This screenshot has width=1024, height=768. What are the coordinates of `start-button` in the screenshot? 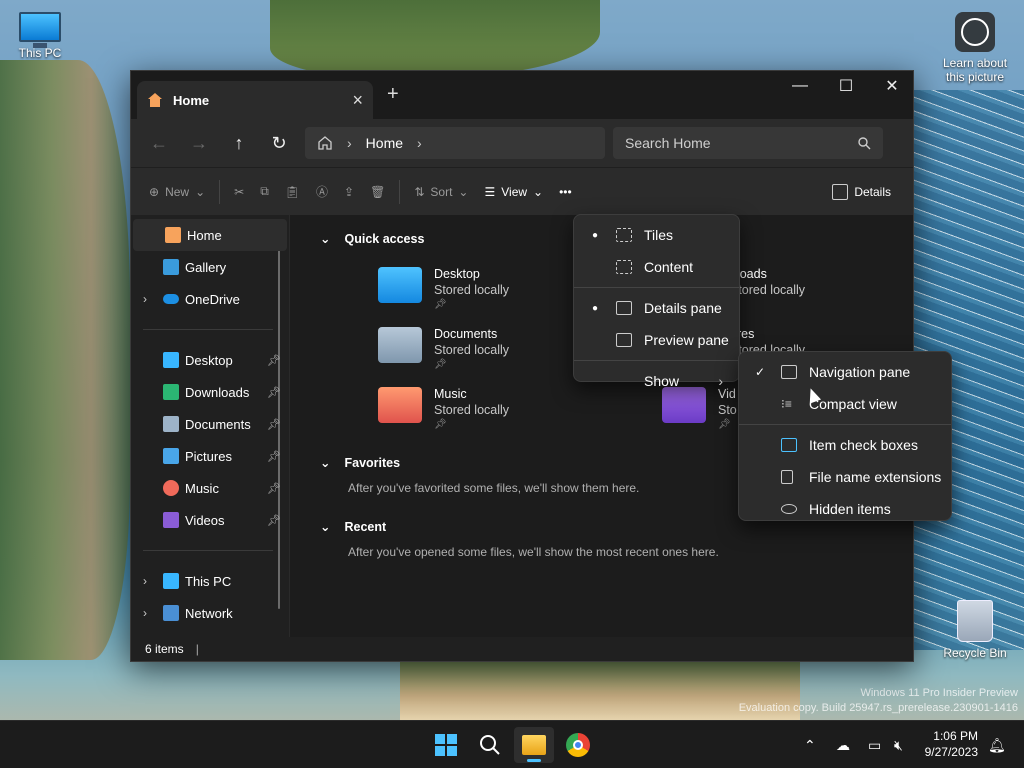 It's located at (446, 745).